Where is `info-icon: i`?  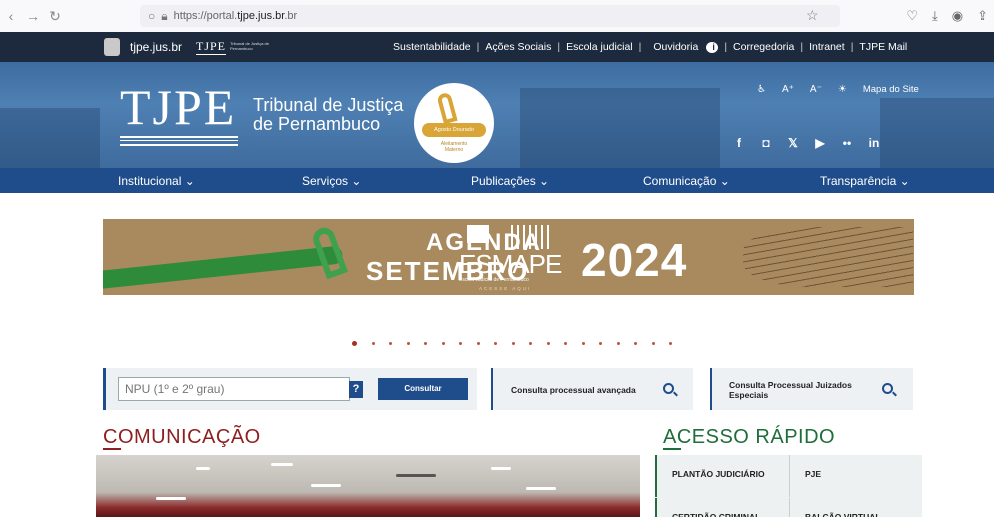
info-icon: i is located at coordinates (712, 47).